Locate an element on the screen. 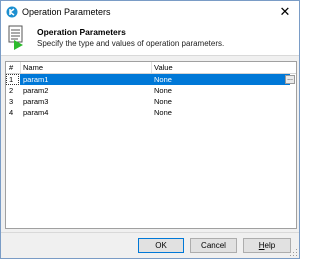 The image size is (320, 259). table-row: 4 param4 None is located at coordinates (151, 112).